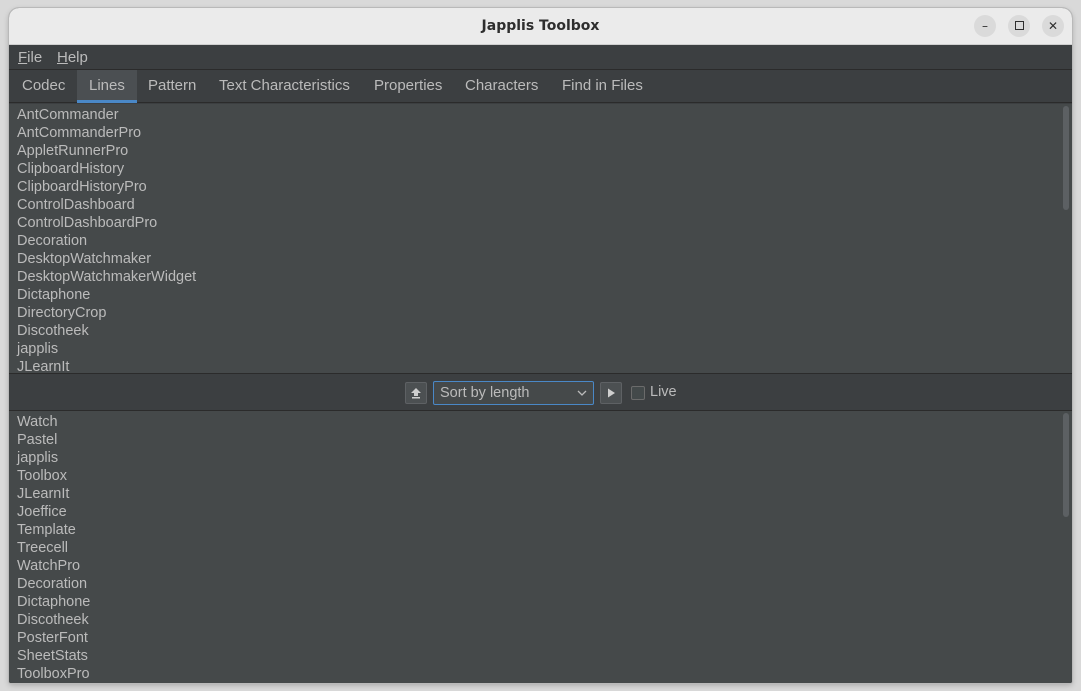 The image size is (1081, 691). What do you see at coordinates (408, 86) in the screenshot?
I see `tab-properties: Properties` at bounding box center [408, 86].